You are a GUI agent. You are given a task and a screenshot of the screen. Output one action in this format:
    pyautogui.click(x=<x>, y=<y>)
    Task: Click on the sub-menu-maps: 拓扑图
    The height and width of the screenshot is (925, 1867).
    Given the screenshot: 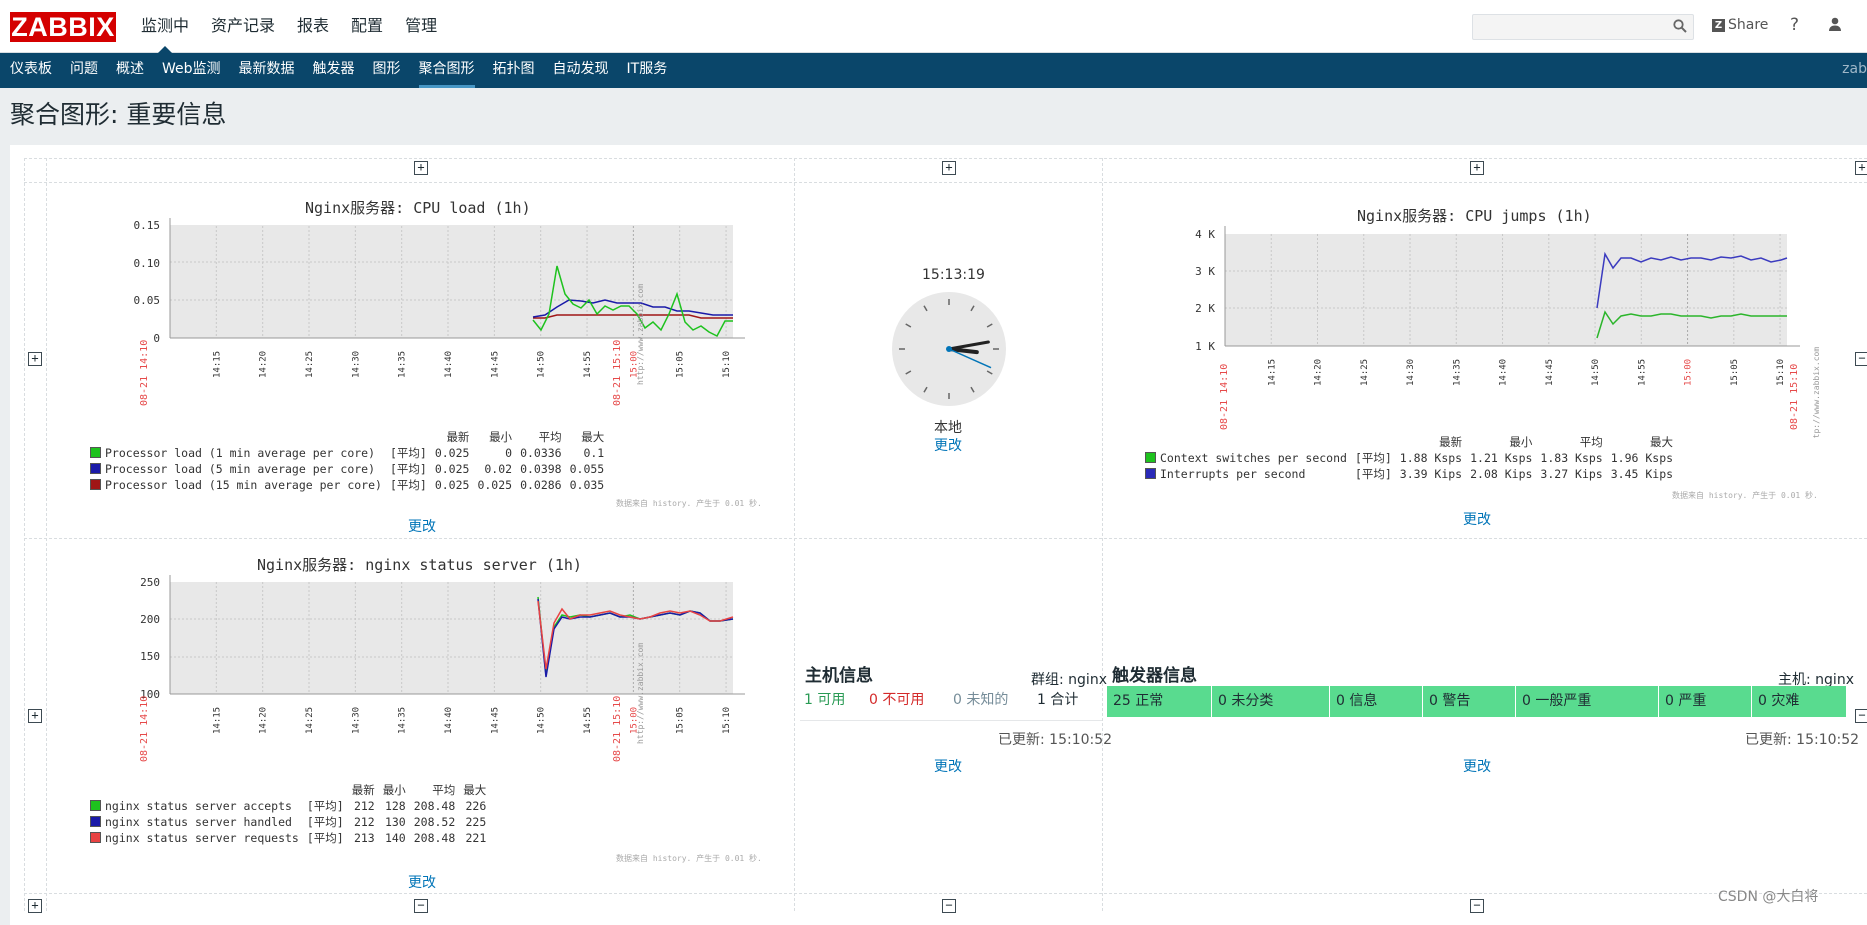 What is the action you would take?
    pyautogui.click(x=514, y=70)
    